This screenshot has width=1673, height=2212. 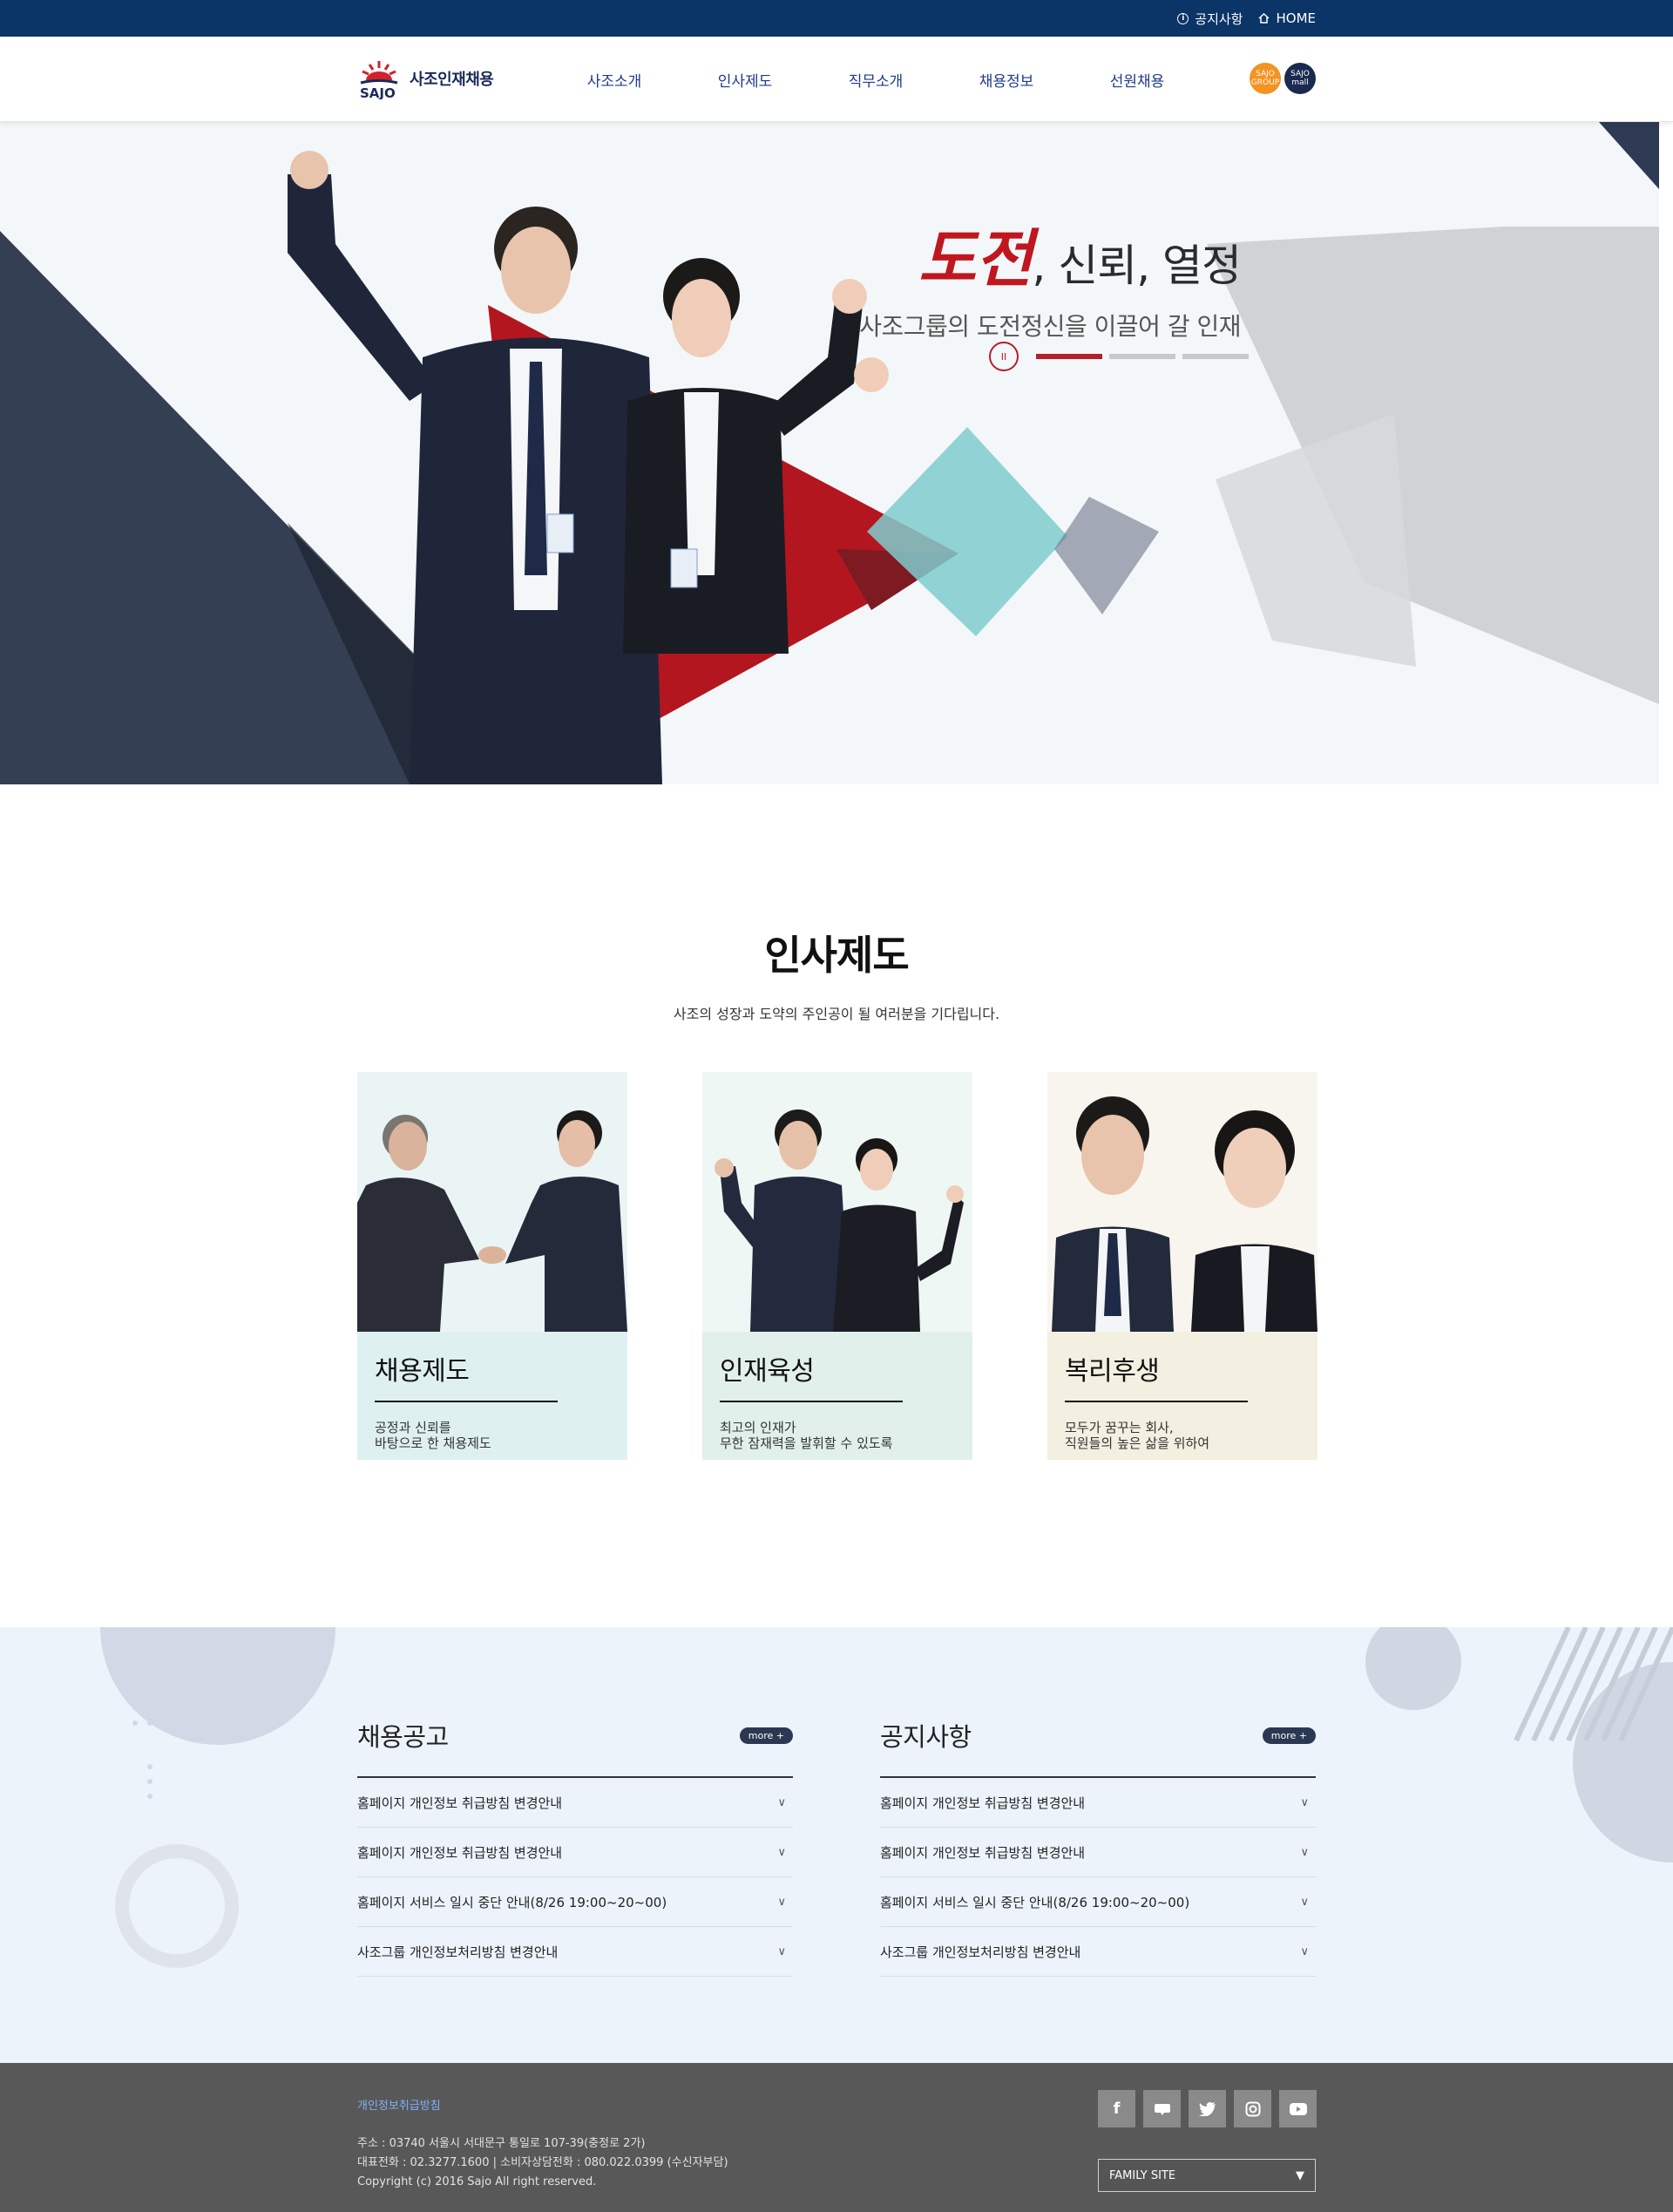 I want to click on home-link: HOME, so click(x=1287, y=18).